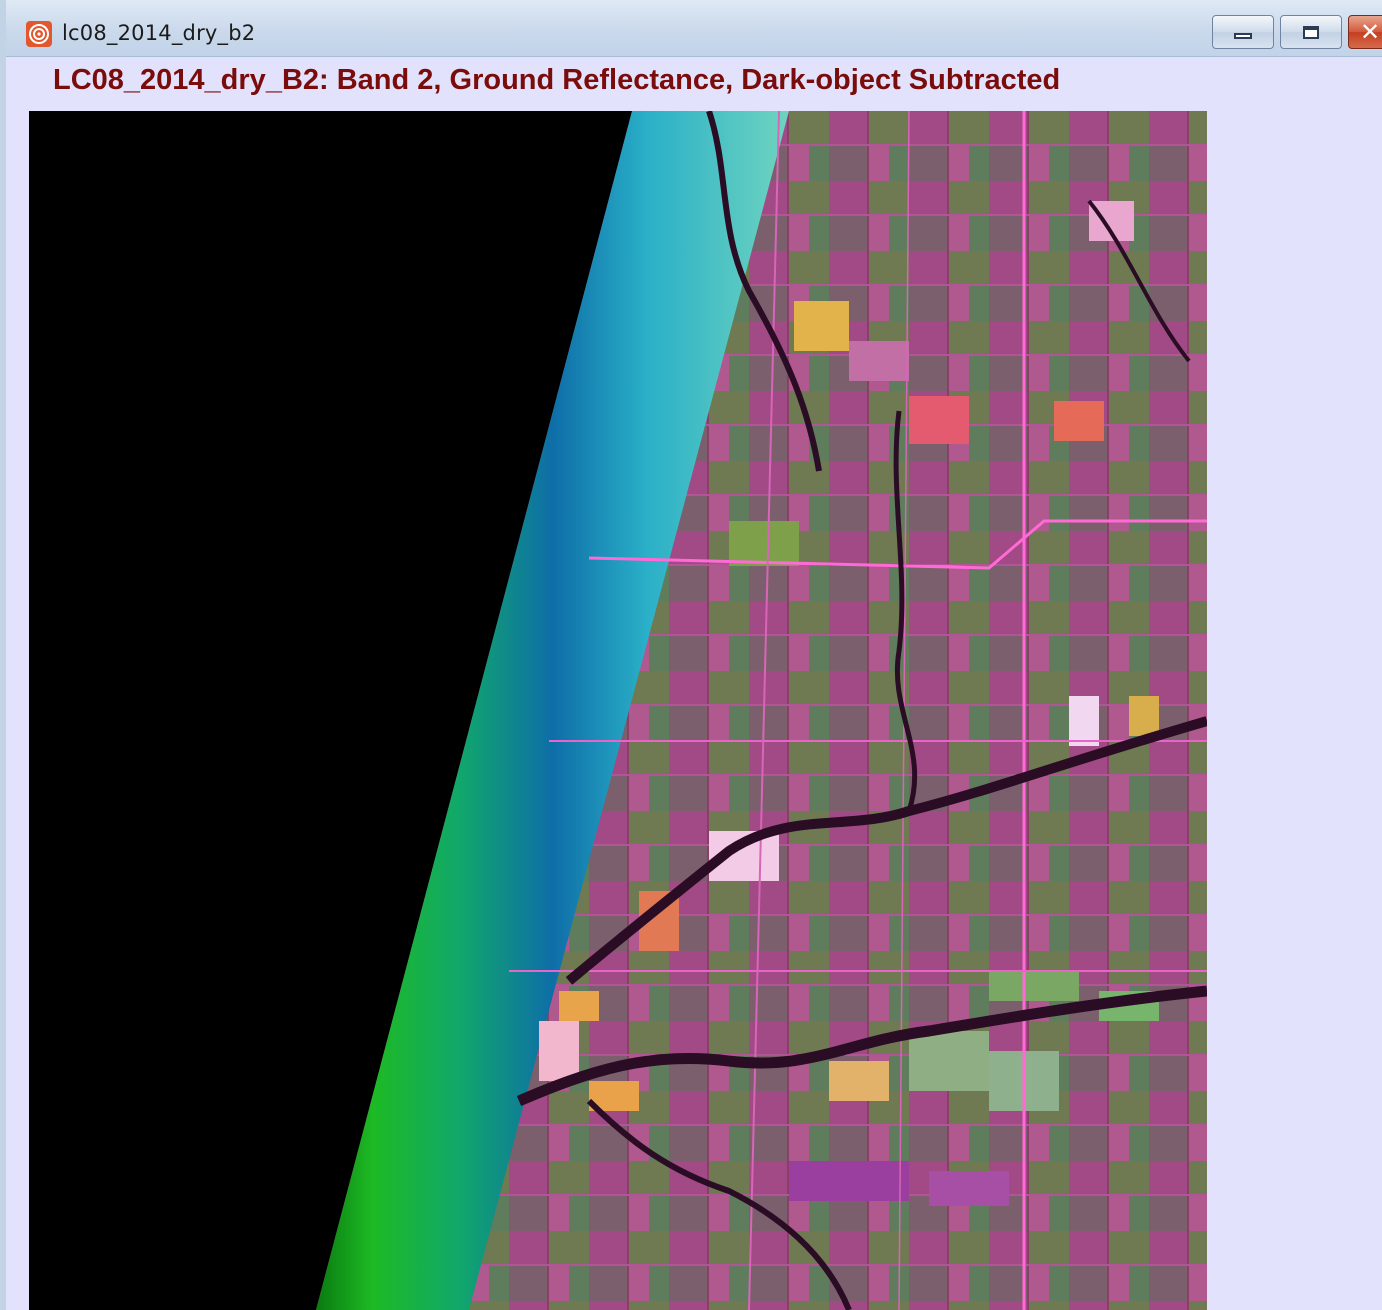 The height and width of the screenshot is (1310, 1382). I want to click on idrisi-app-icon, so click(39, 34).